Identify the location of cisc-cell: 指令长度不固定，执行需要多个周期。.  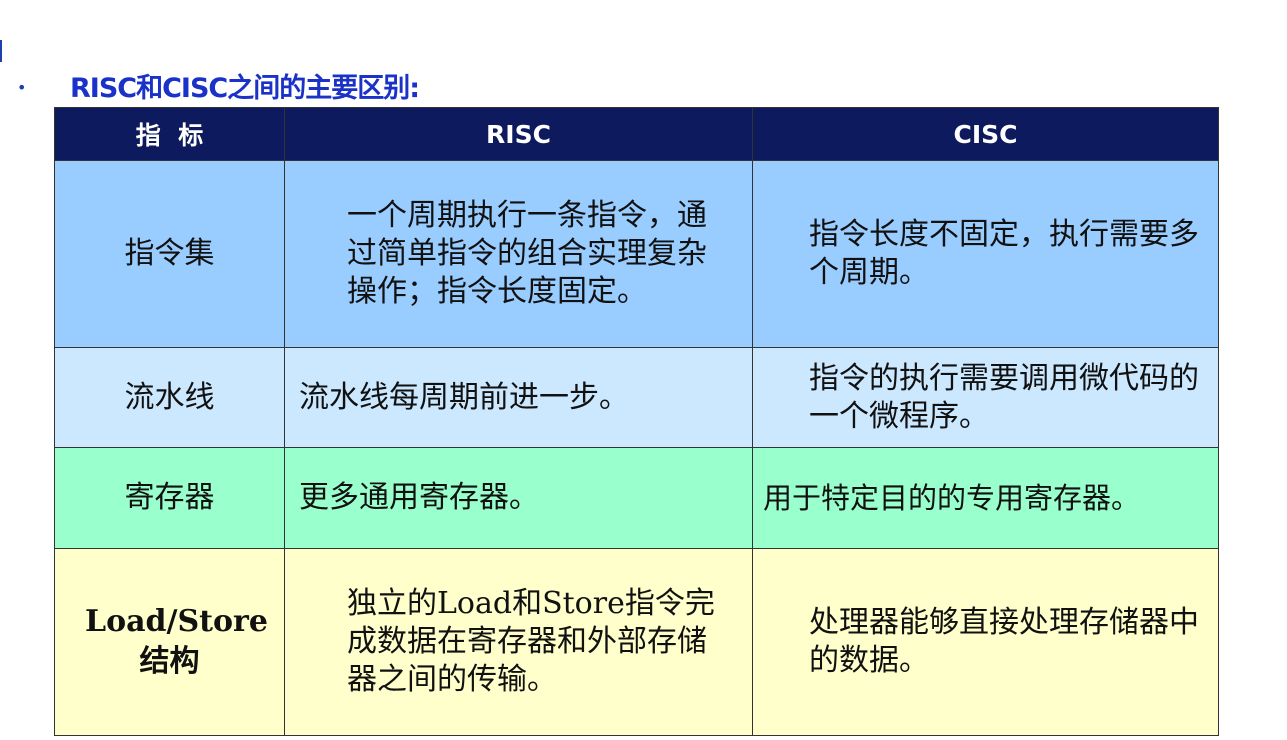
(985, 254).